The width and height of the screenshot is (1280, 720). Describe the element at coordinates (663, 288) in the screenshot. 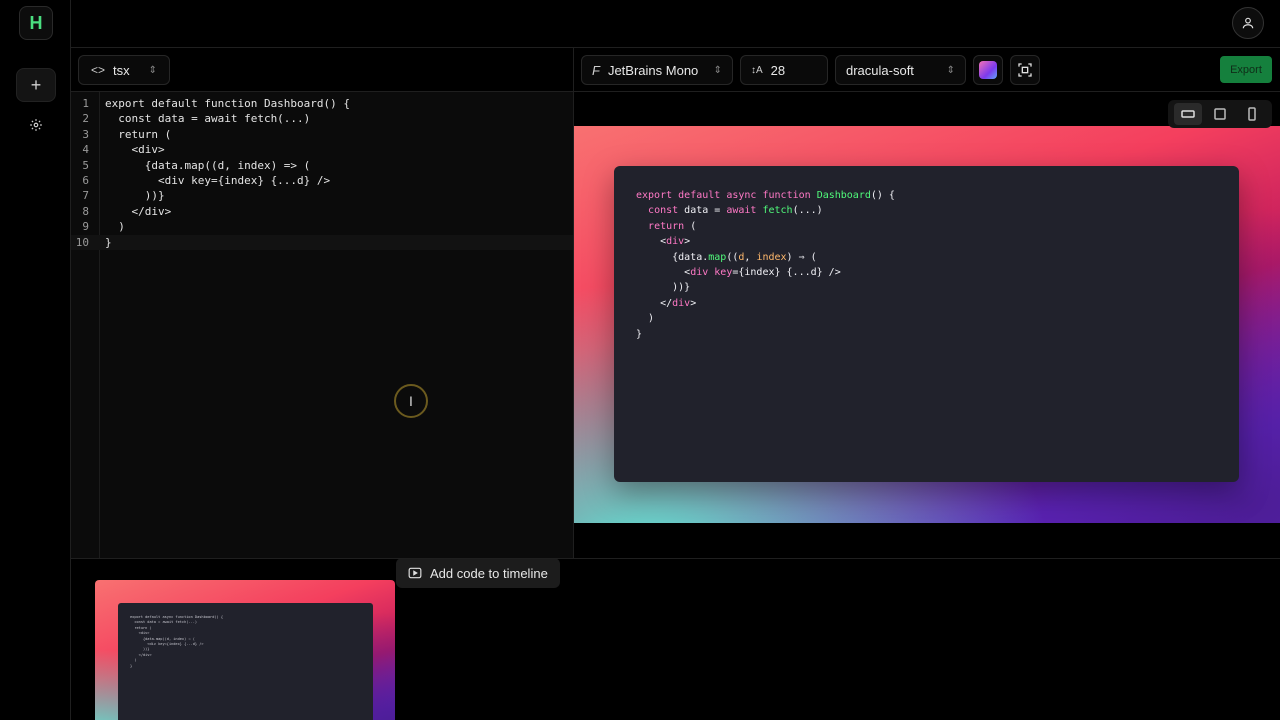

I see `preview-code-line: ))}` at that location.